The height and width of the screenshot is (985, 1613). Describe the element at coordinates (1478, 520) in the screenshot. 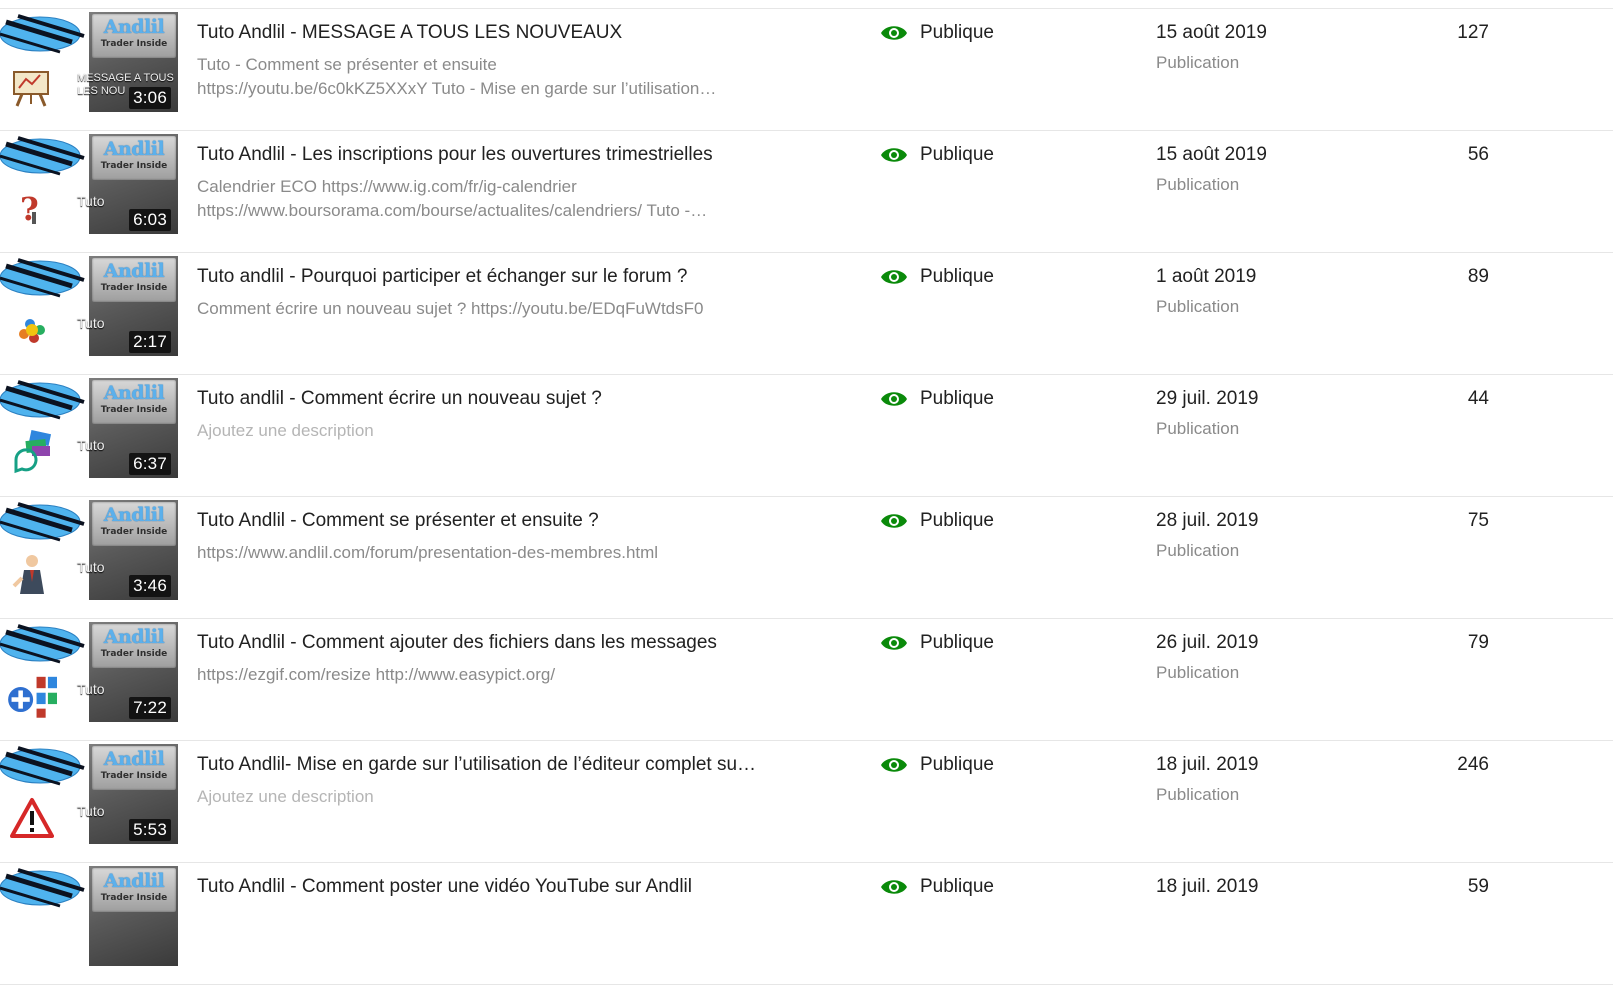

I see `view-count: 75` at that location.